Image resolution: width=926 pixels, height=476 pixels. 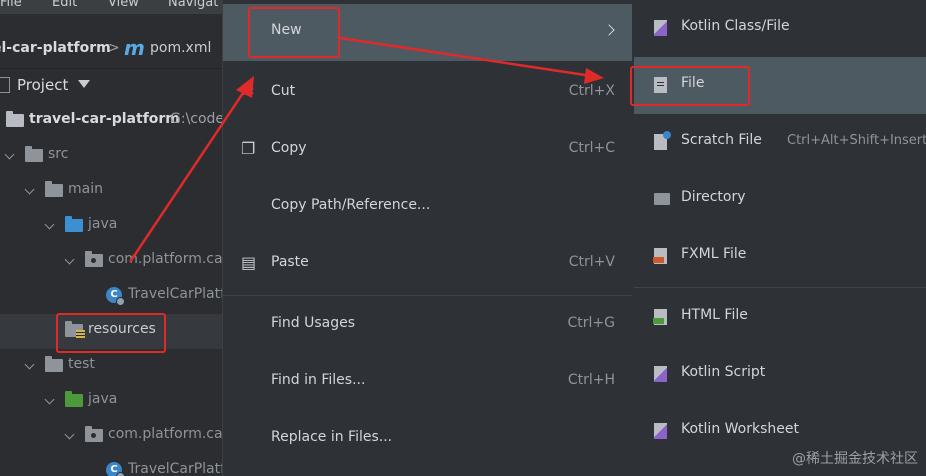 I want to click on submenu-item-scratch-file: Scratch File Ctrl+Alt+Shift+Insert, so click(x=780, y=142).